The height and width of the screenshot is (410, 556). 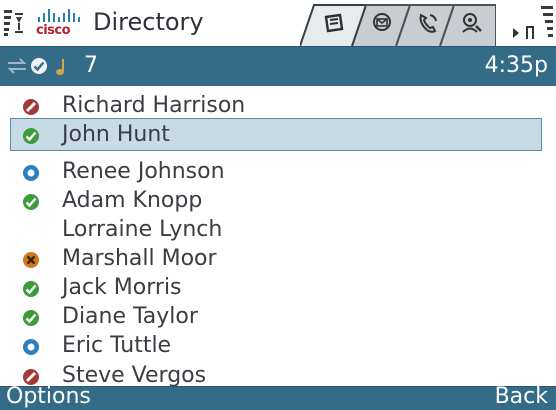 What do you see at coordinates (278, 135) in the screenshot?
I see `contact-row-selected: John Hunt` at bounding box center [278, 135].